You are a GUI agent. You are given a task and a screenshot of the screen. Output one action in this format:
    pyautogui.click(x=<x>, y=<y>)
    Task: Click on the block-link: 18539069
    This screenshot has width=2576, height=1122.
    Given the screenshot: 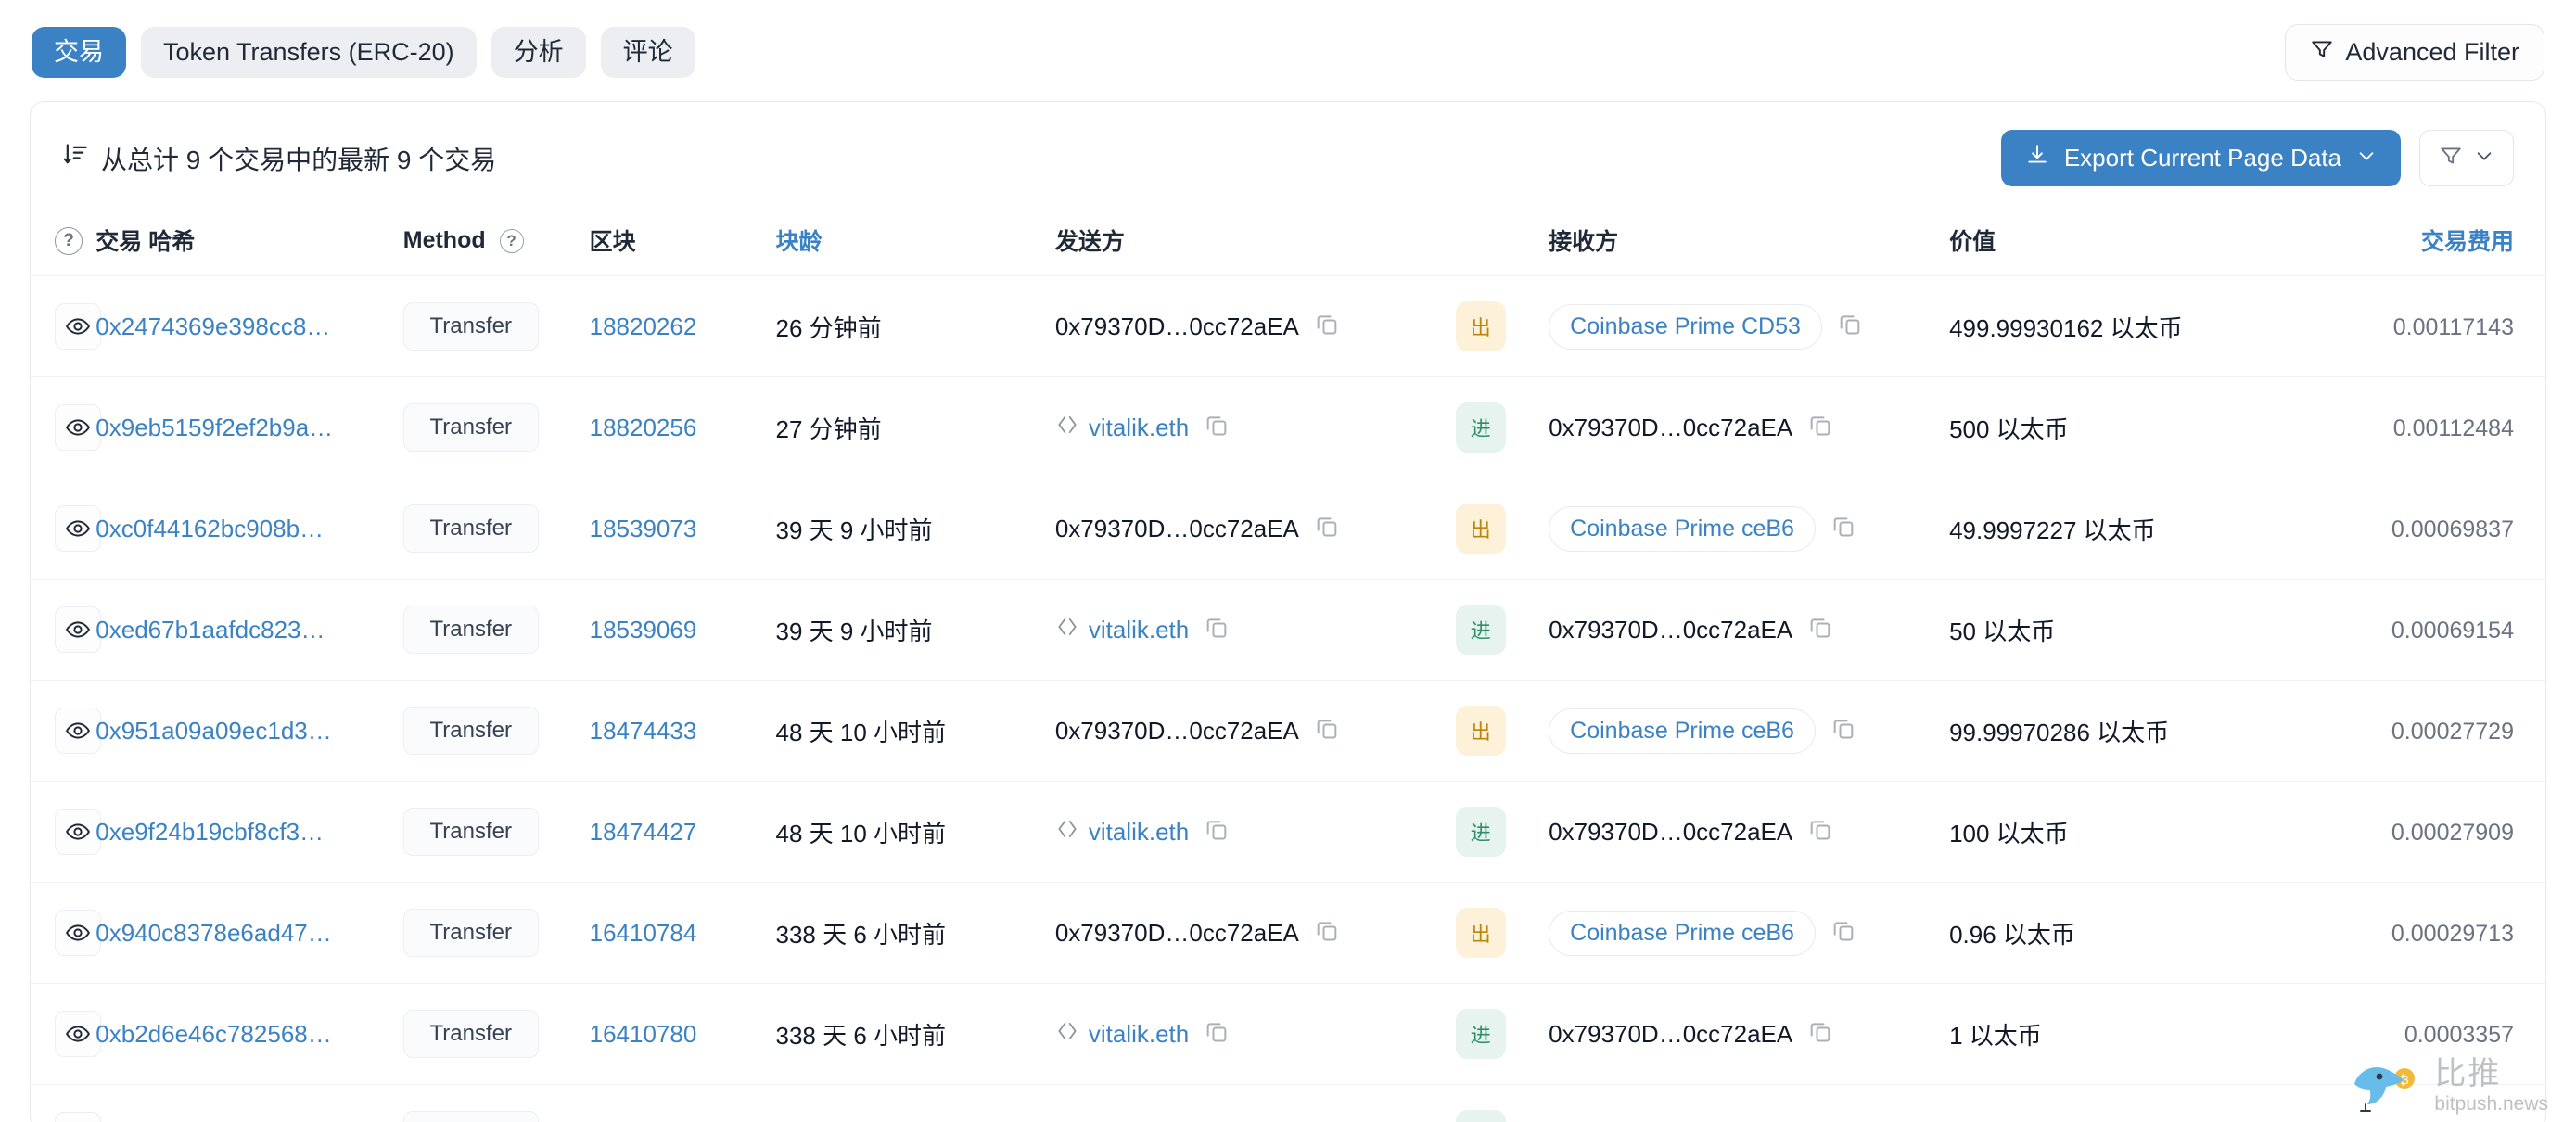 What is the action you would take?
    pyautogui.click(x=643, y=630)
    